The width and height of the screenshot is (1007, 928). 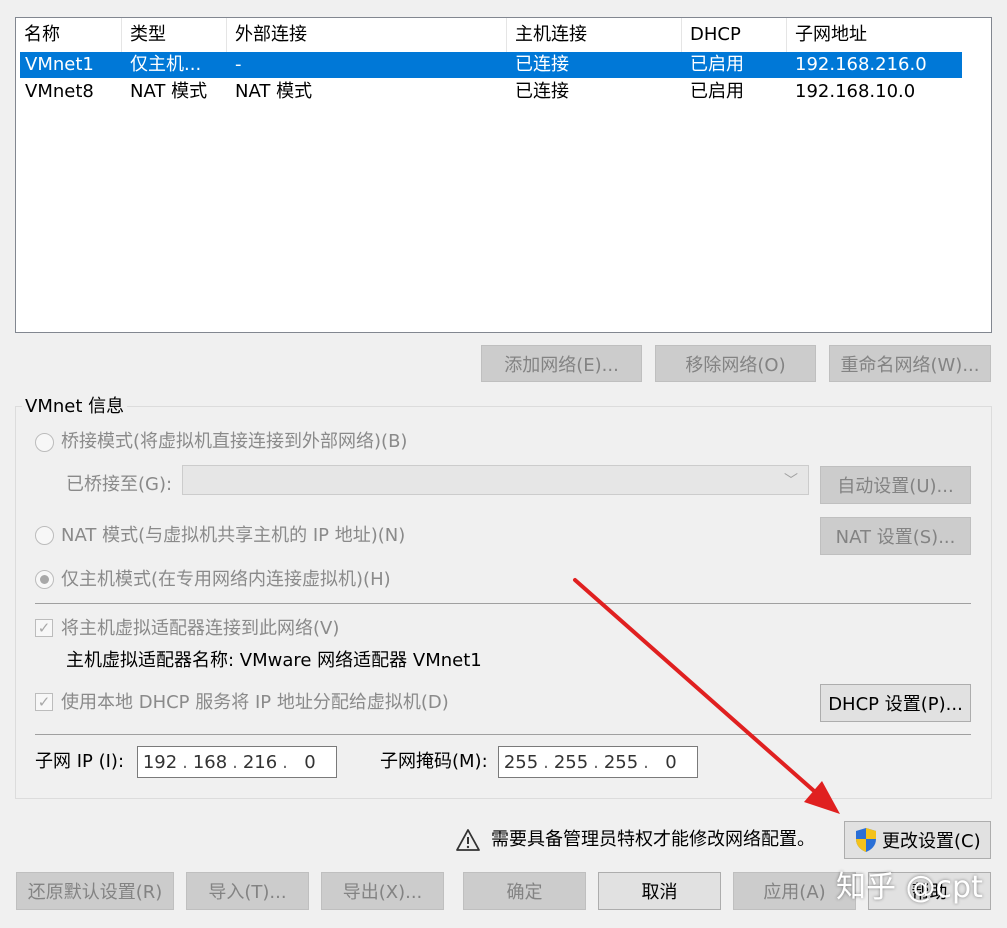 What do you see at coordinates (160, 762) in the screenshot?
I see `subnet-ip-octet: 192` at bounding box center [160, 762].